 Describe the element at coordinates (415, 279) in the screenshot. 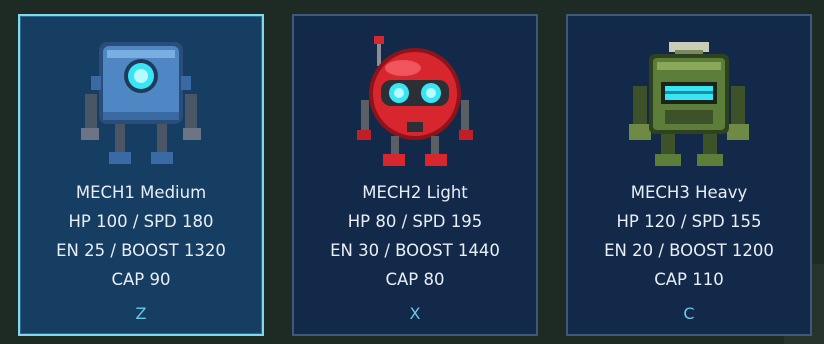

I see `mech-stats-cap: CAP 80` at that location.